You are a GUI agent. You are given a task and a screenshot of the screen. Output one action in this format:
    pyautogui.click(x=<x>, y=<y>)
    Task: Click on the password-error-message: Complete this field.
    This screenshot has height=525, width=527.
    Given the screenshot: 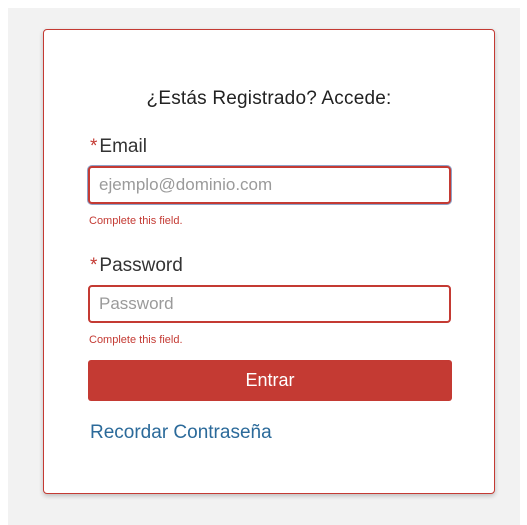 What is the action you would take?
    pyautogui.click(x=136, y=340)
    